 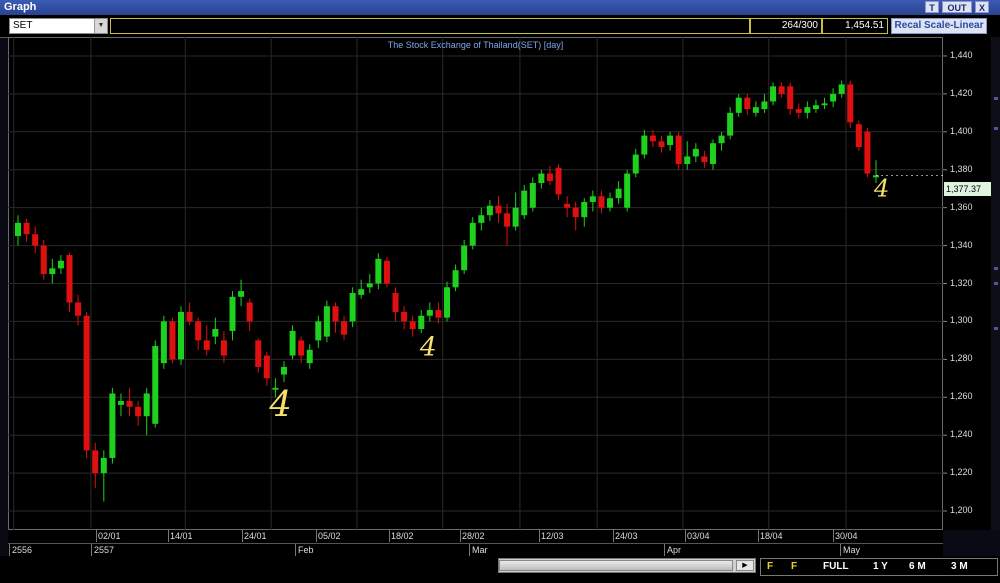 I want to click on chart-scrollbar: ▶, so click(x=627, y=565).